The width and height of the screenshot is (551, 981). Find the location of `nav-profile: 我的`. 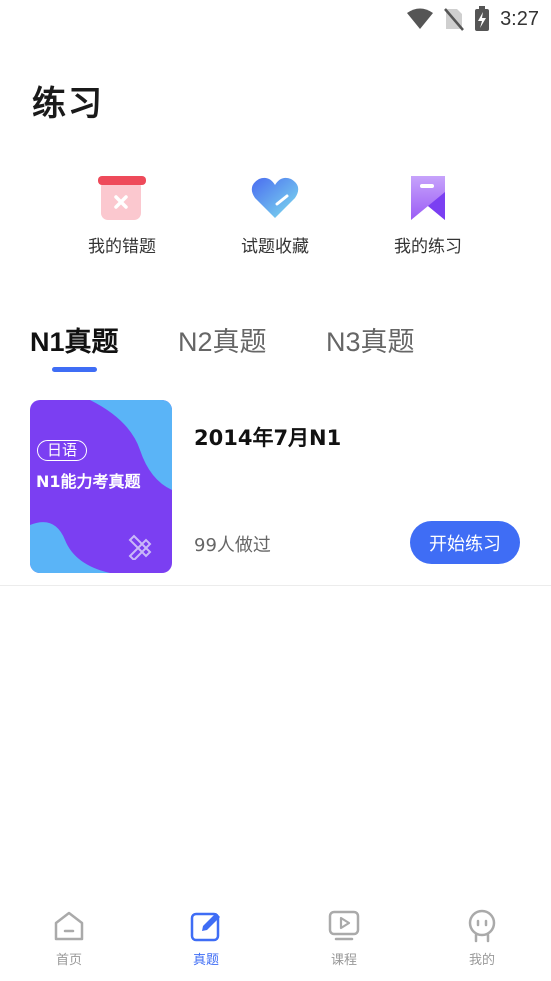

nav-profile: 我的 is located at coordinates (482, 938).